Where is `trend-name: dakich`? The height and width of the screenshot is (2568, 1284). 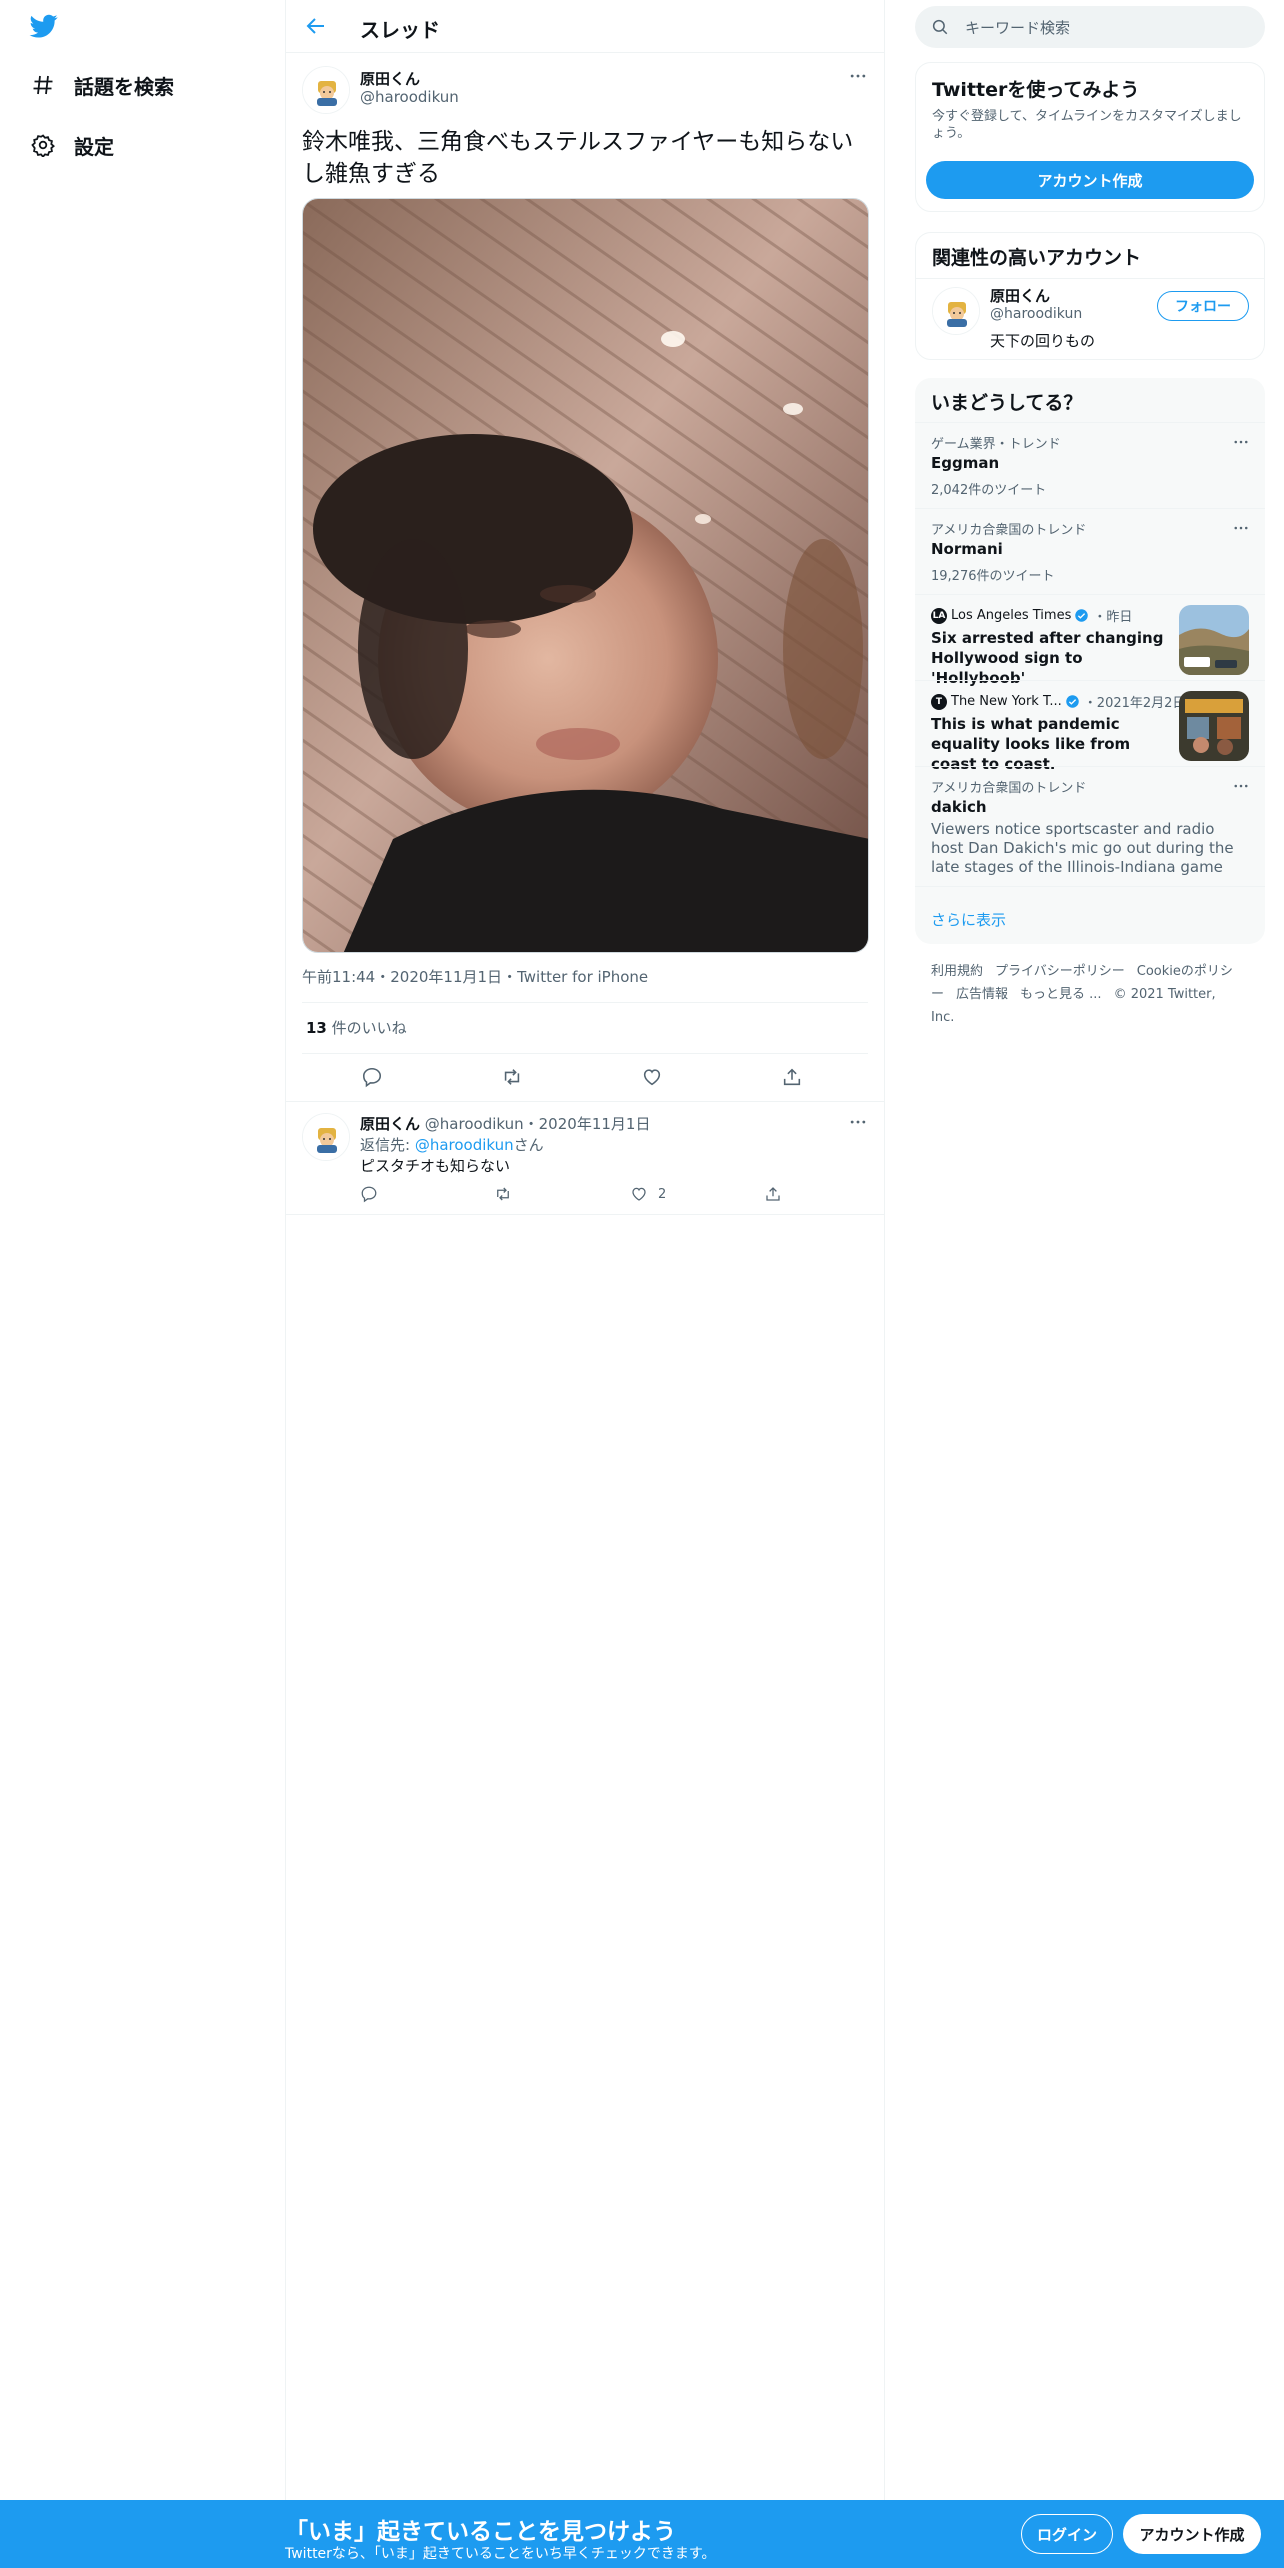 trend-name: dakich is located at coordinates (959, 807).